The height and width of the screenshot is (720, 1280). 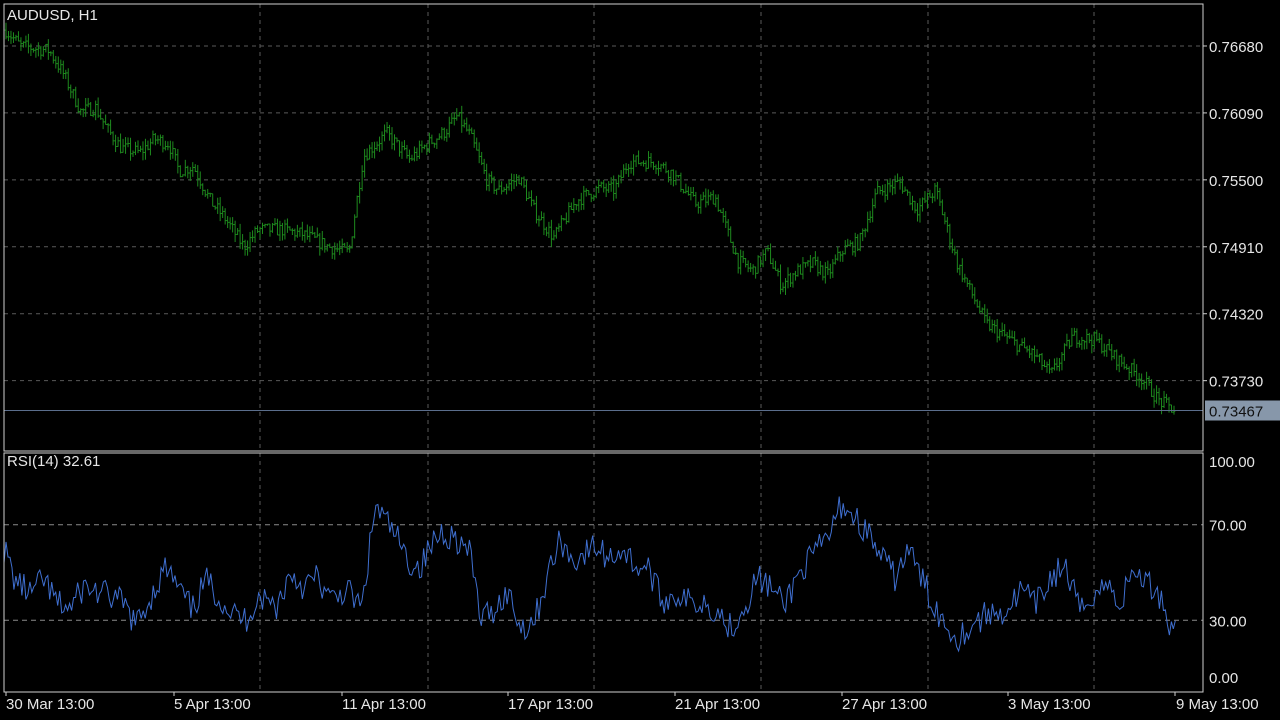 I want to click on rsi-tick-label: 70.00, so click(x=1228, y=526).